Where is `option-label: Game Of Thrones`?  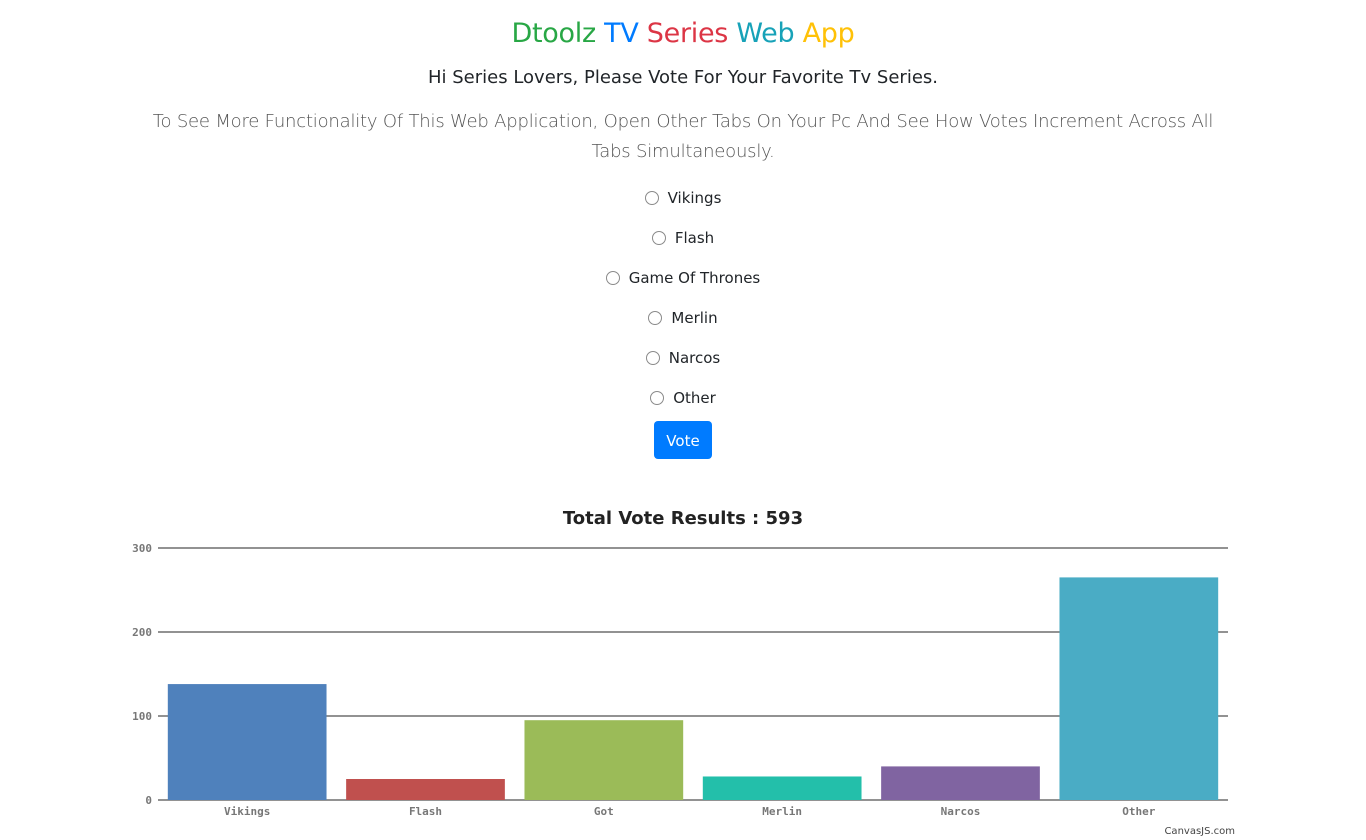 option-label: Game Of Thrones is located at coordinates (694, 278).